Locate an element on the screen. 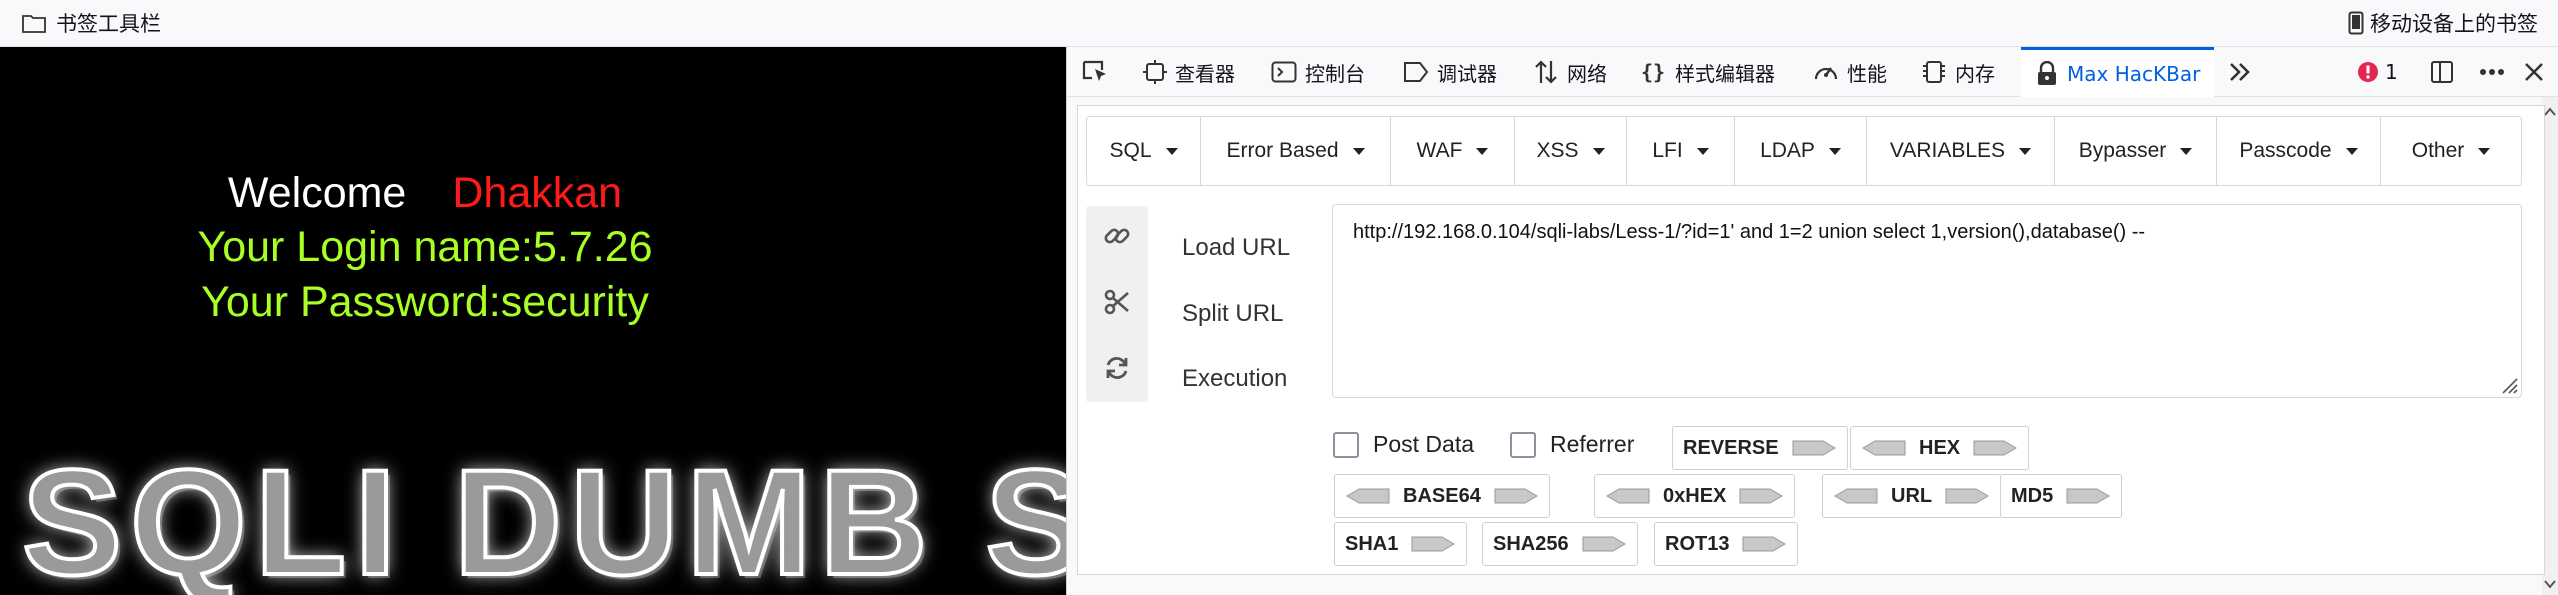  devtools-menu-button is located at coordinates (2492, 72).